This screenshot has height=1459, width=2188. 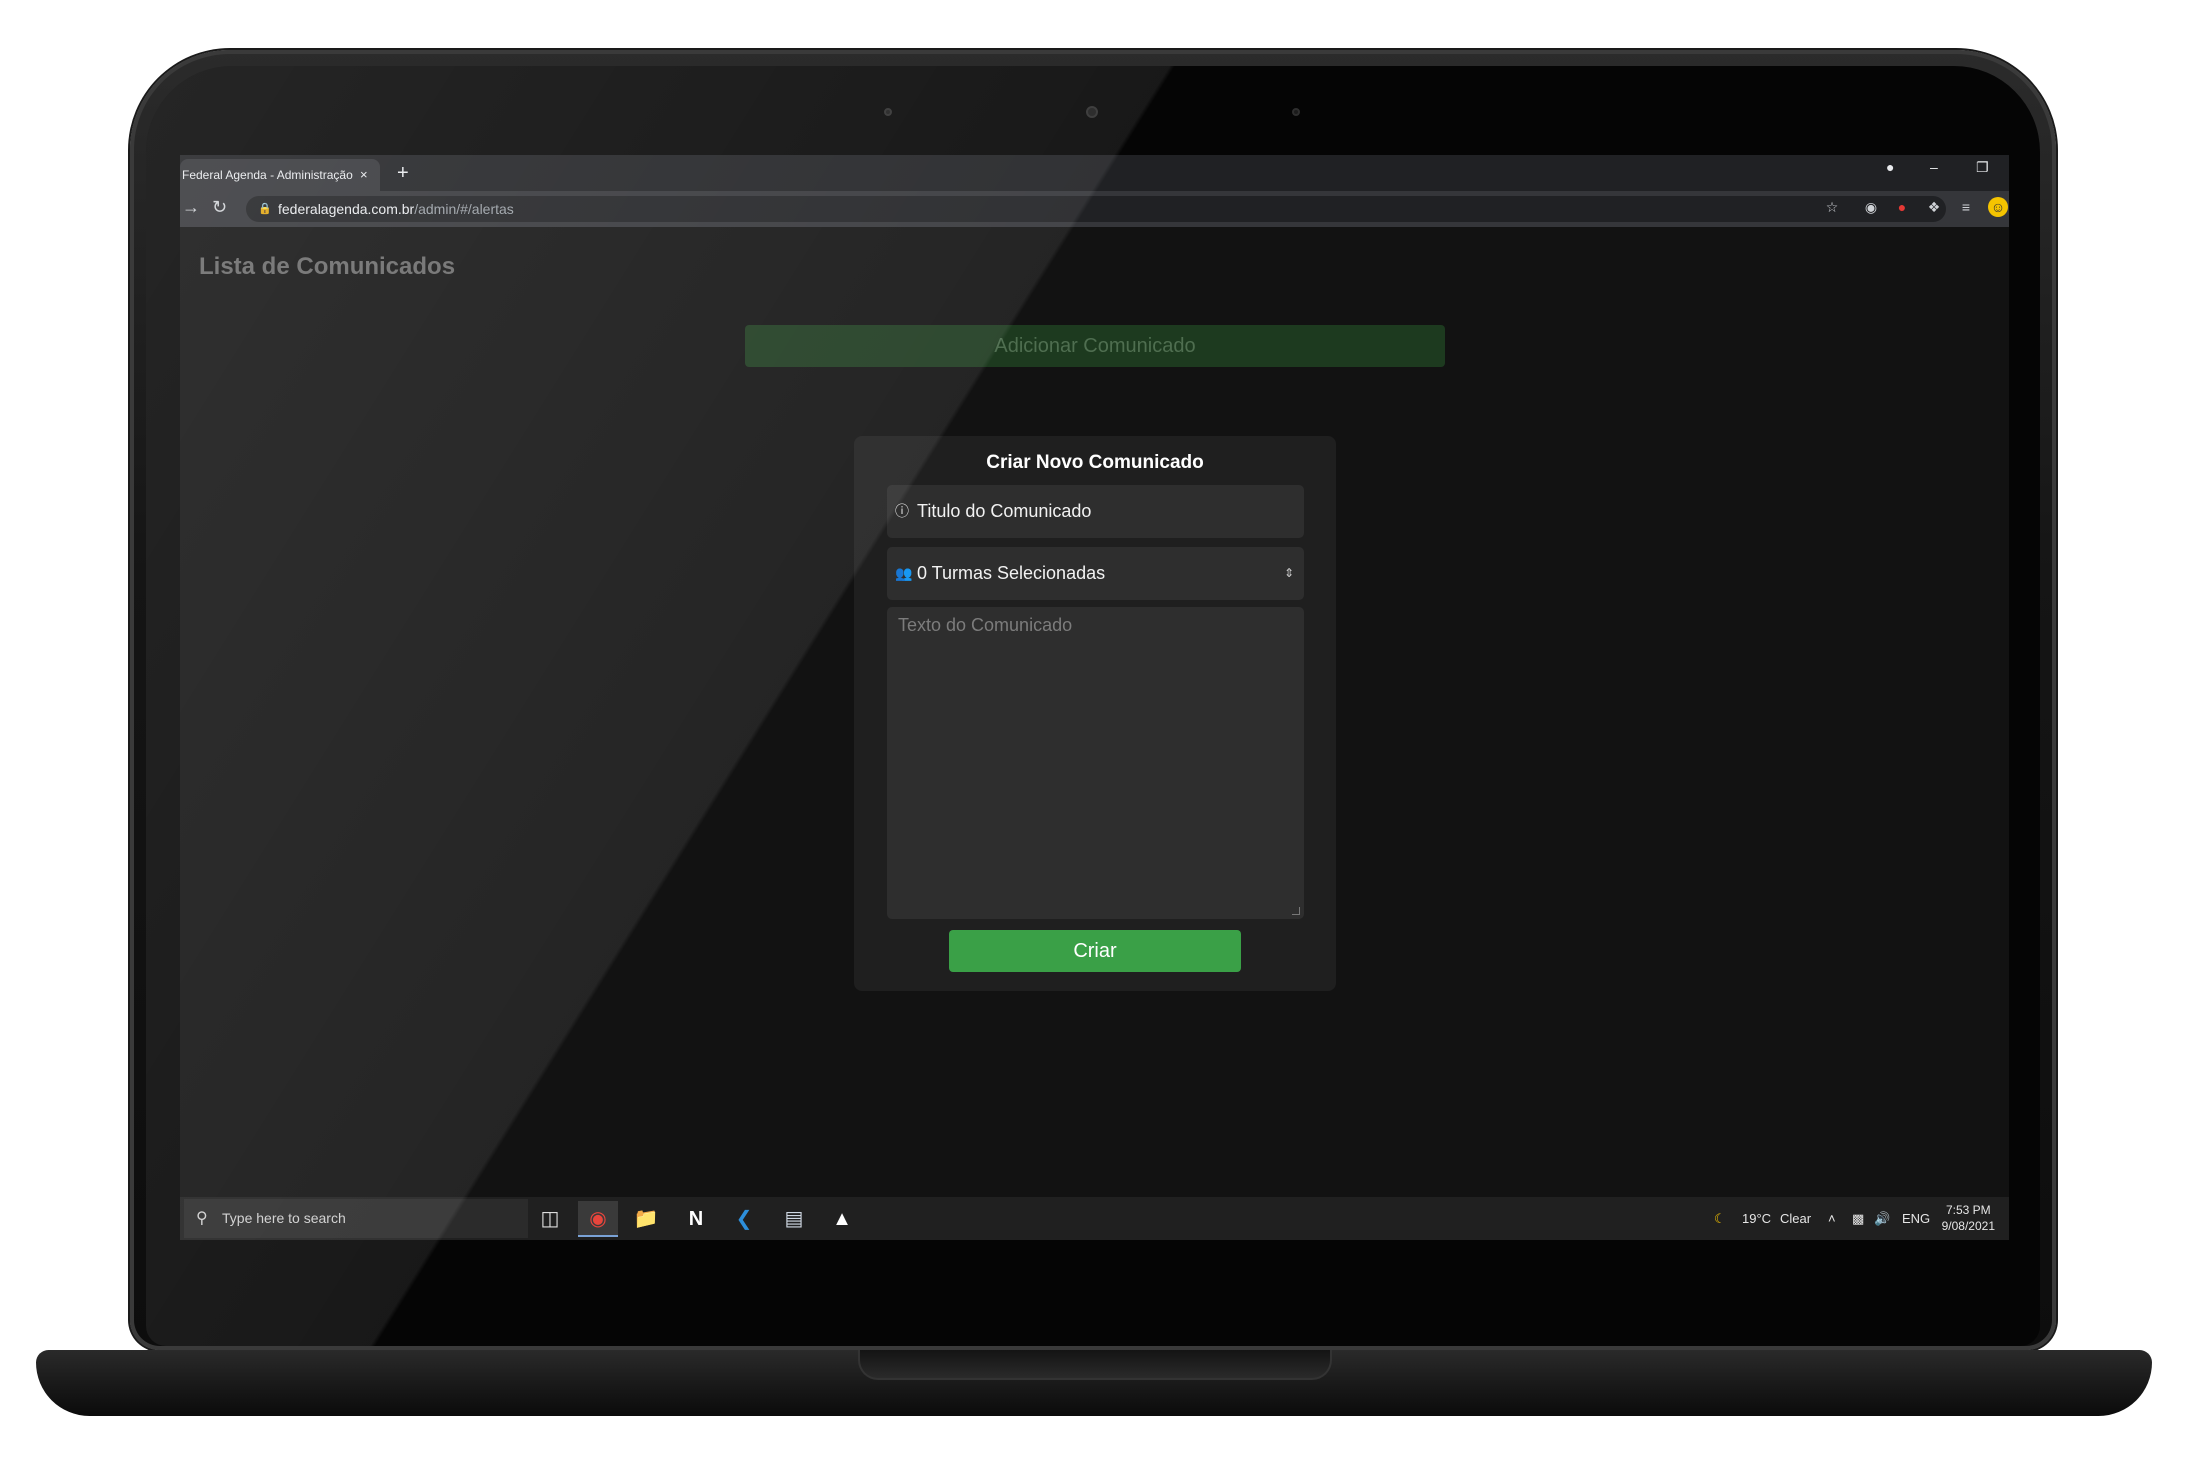 What do you see at coordinates (202, 1218) in the screenshot?
I see `search-icon: ⚲` at bounding box center [202, 1218].